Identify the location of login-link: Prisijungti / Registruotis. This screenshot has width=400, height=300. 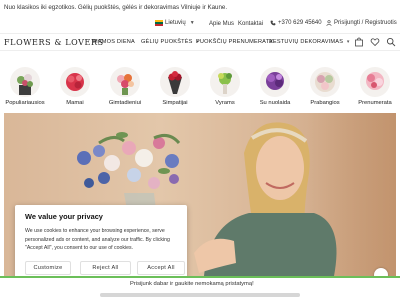
(361, 23).